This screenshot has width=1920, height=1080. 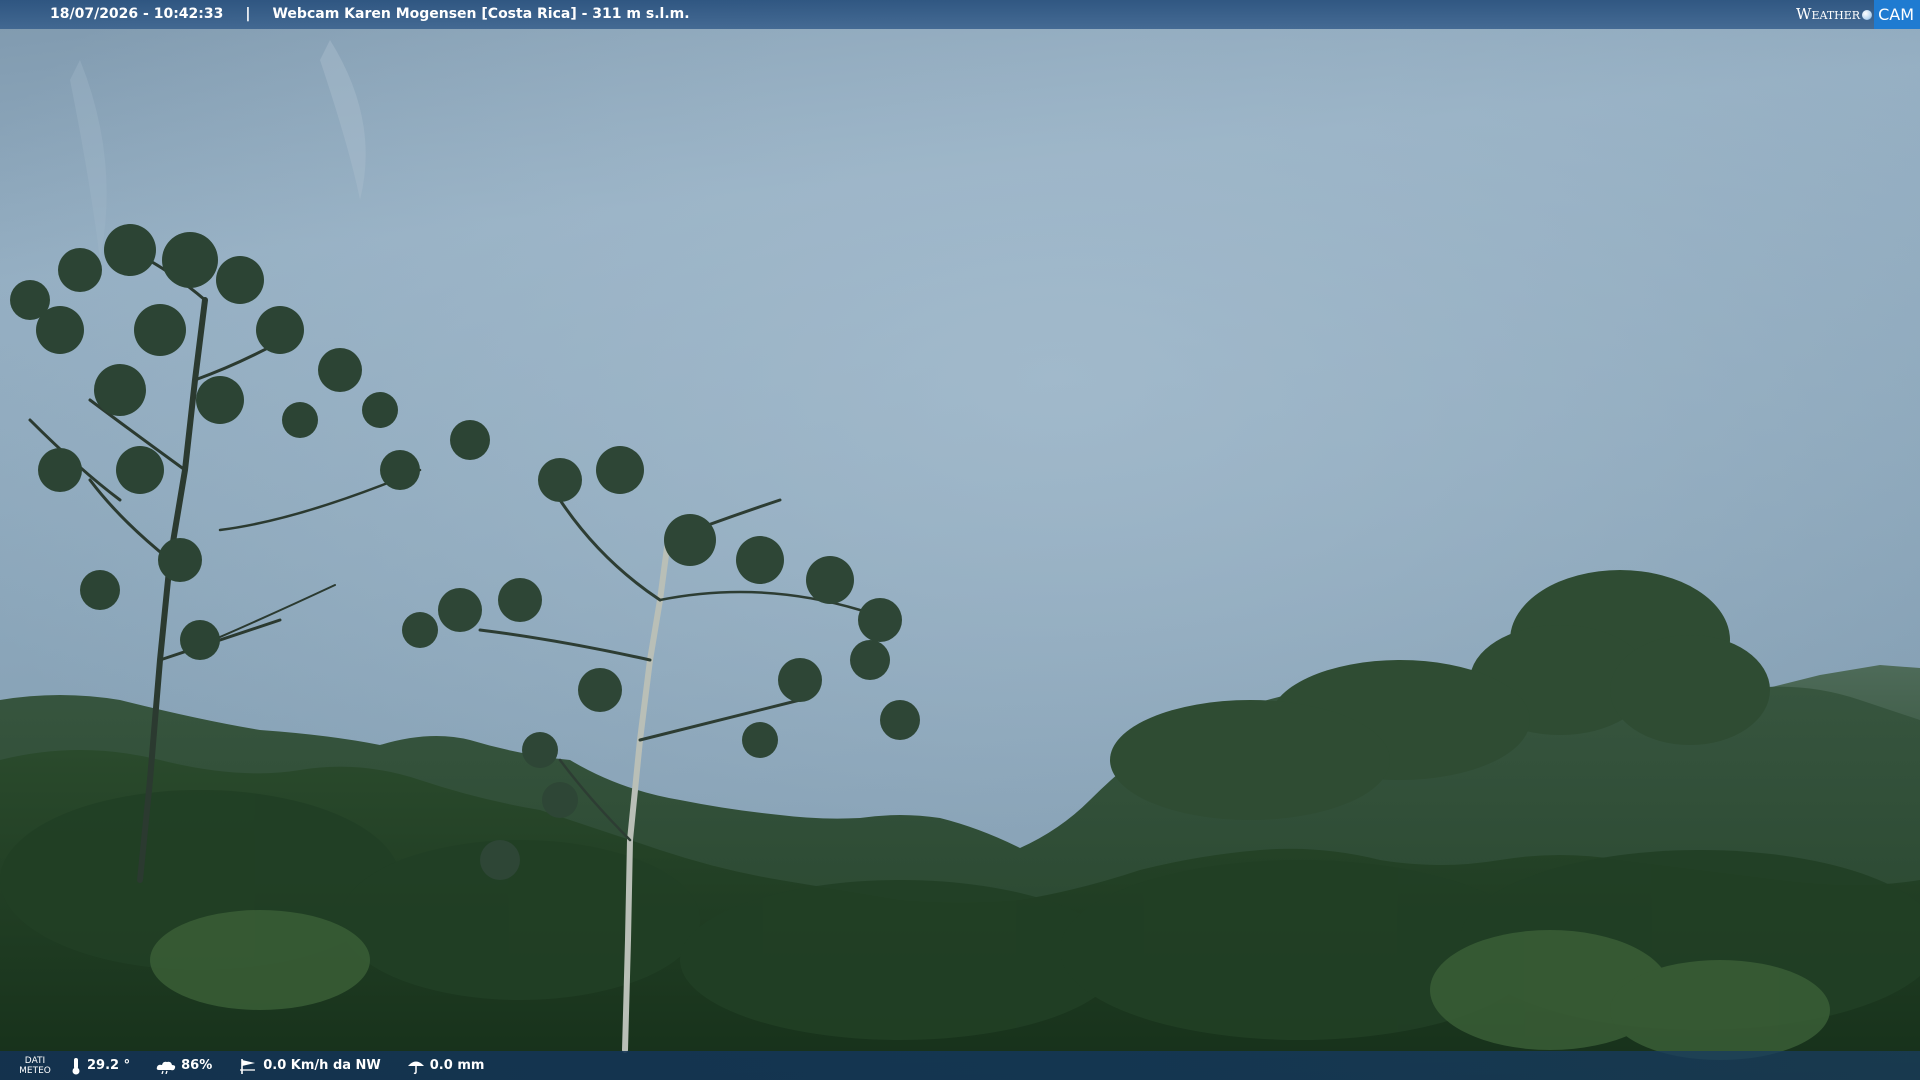 I want to click on timestamp: 18/07/2026 - 10:42:33, so click(x=137, y=14).